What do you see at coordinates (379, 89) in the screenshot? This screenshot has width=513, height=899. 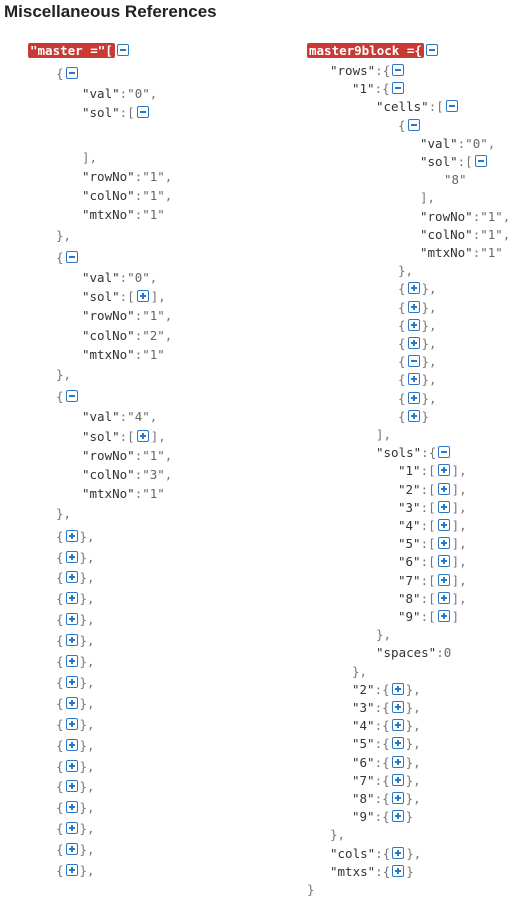 I see `row-1-key: "1":{` at bounding box center [379, 89].